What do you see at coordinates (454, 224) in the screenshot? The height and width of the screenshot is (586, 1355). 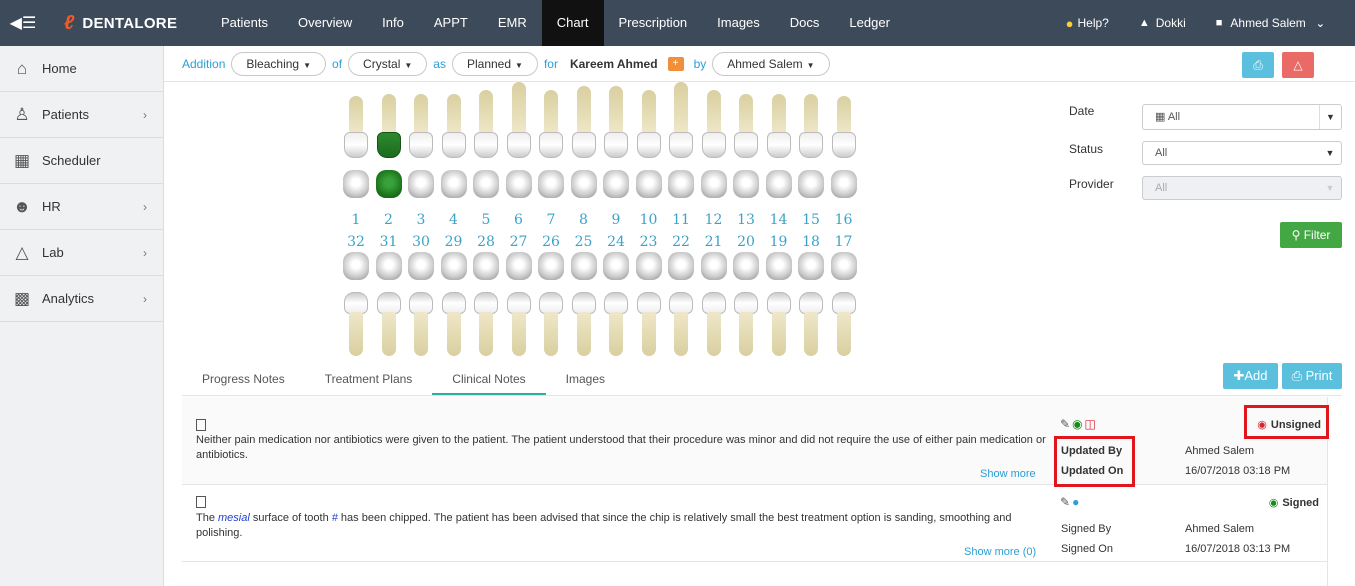 I see `tooth-29: 29` at bounding box center [454, 224].